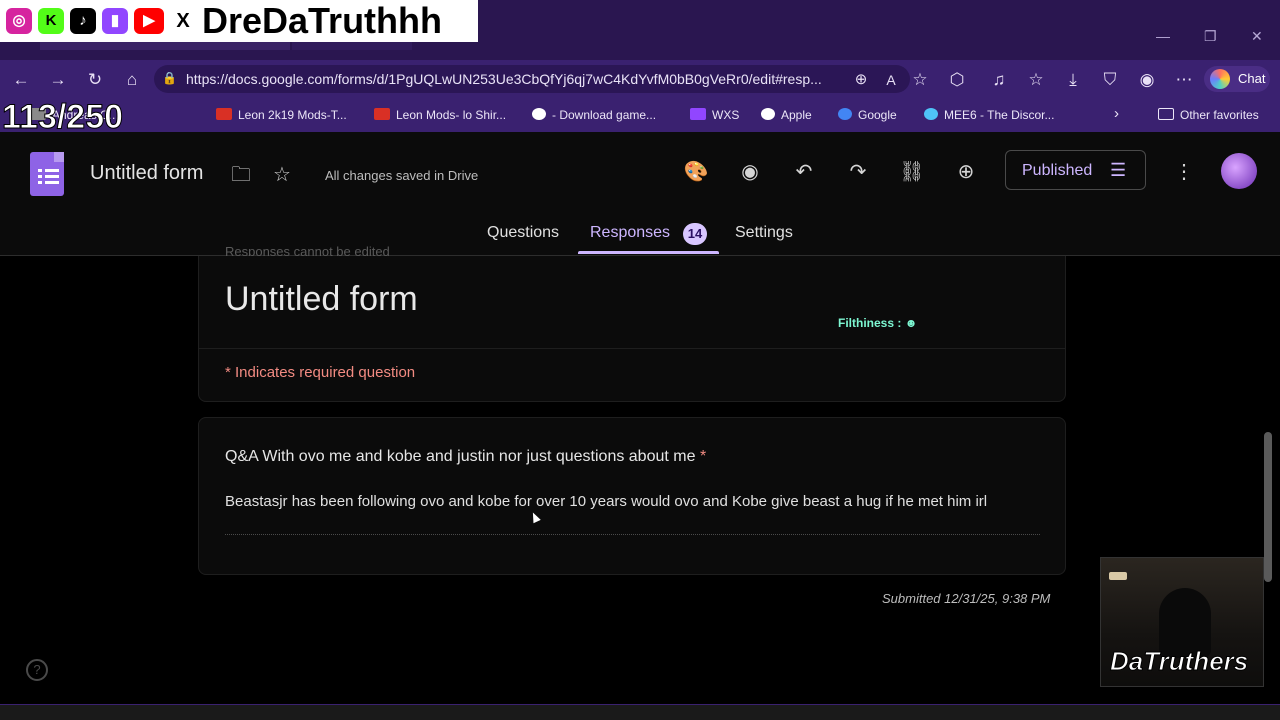  Describe the element at coordinates (867, 115) in the screenshot. I see `bookmark-item: Google` at that location.